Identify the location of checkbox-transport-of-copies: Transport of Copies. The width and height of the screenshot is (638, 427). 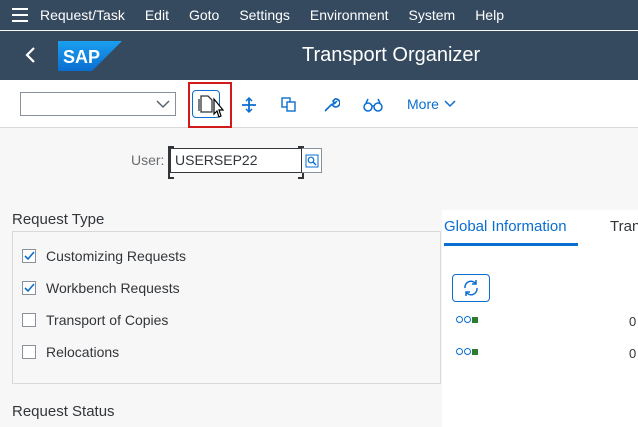
(95, 320).